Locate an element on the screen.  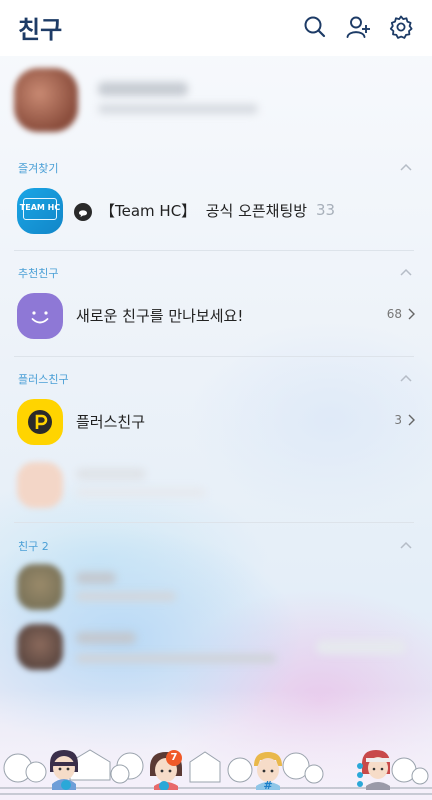
more-tab-icon is located at coordinates (374, 767).